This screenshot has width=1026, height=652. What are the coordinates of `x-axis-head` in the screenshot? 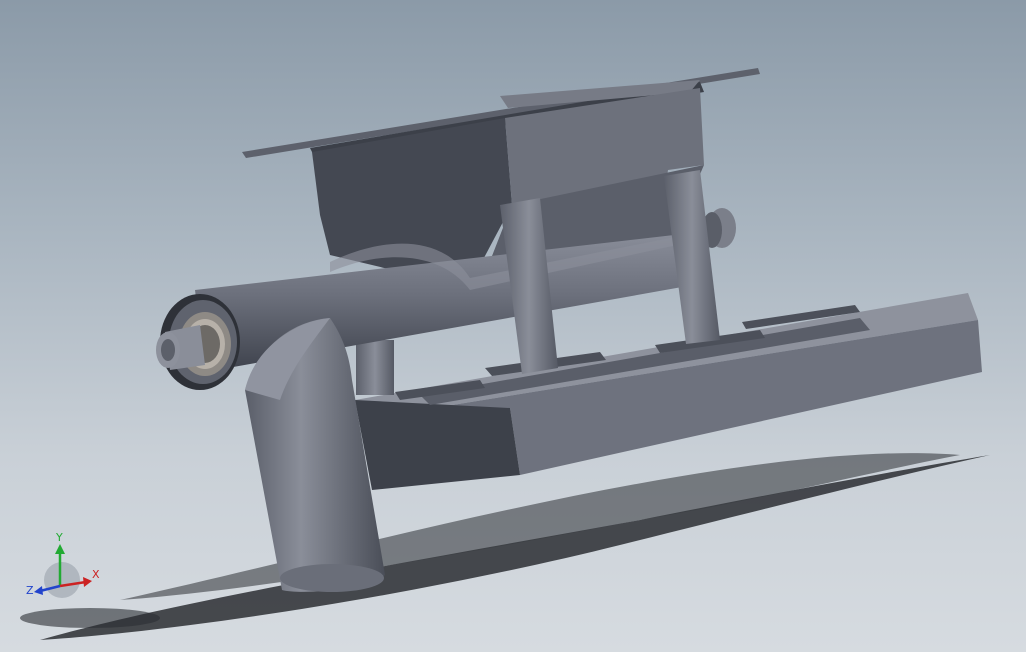 It's located at (87, 582).